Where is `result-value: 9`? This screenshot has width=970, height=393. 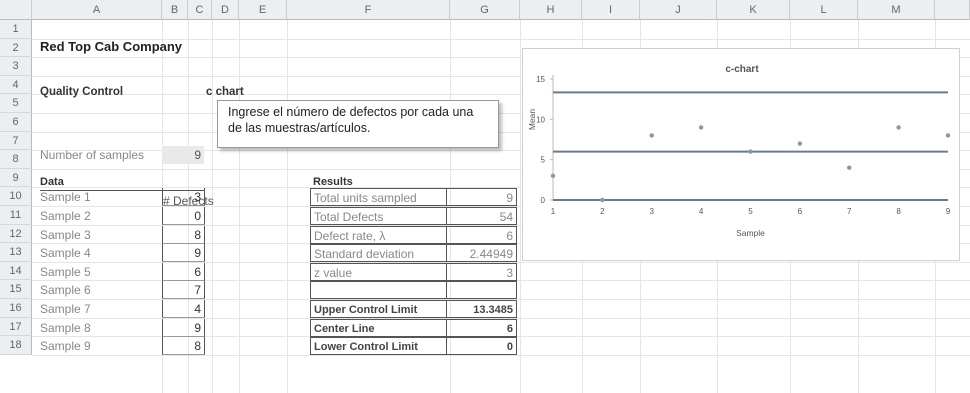
result-value: 9 is located at coordinates (482, 197).